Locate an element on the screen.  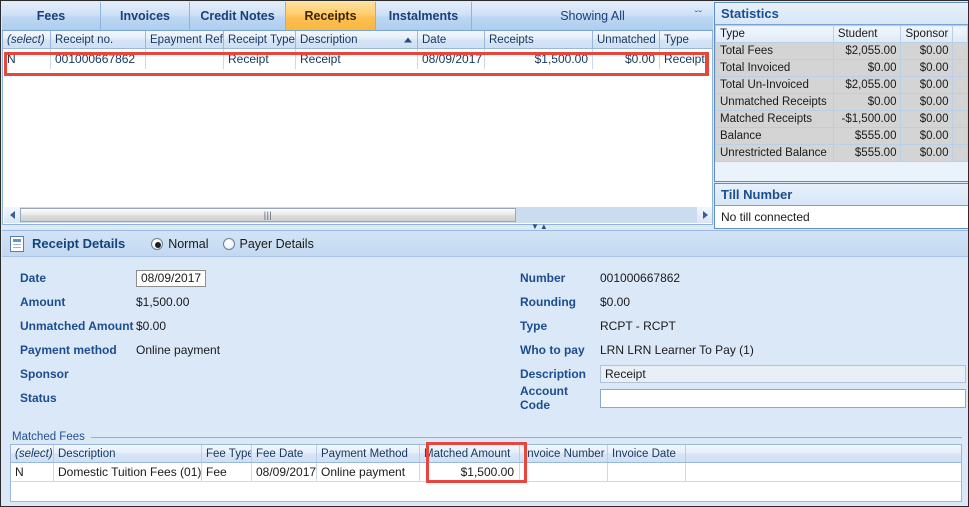
mf-cell-invoice-date is located at coordinates (647, 472).